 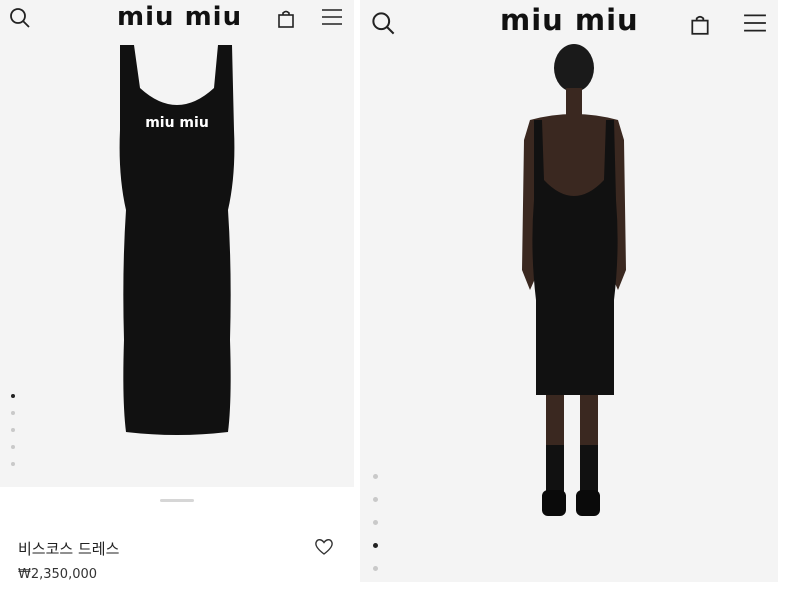 I want to click on dress-front-image: miu miu, so click(x=177, y=240).